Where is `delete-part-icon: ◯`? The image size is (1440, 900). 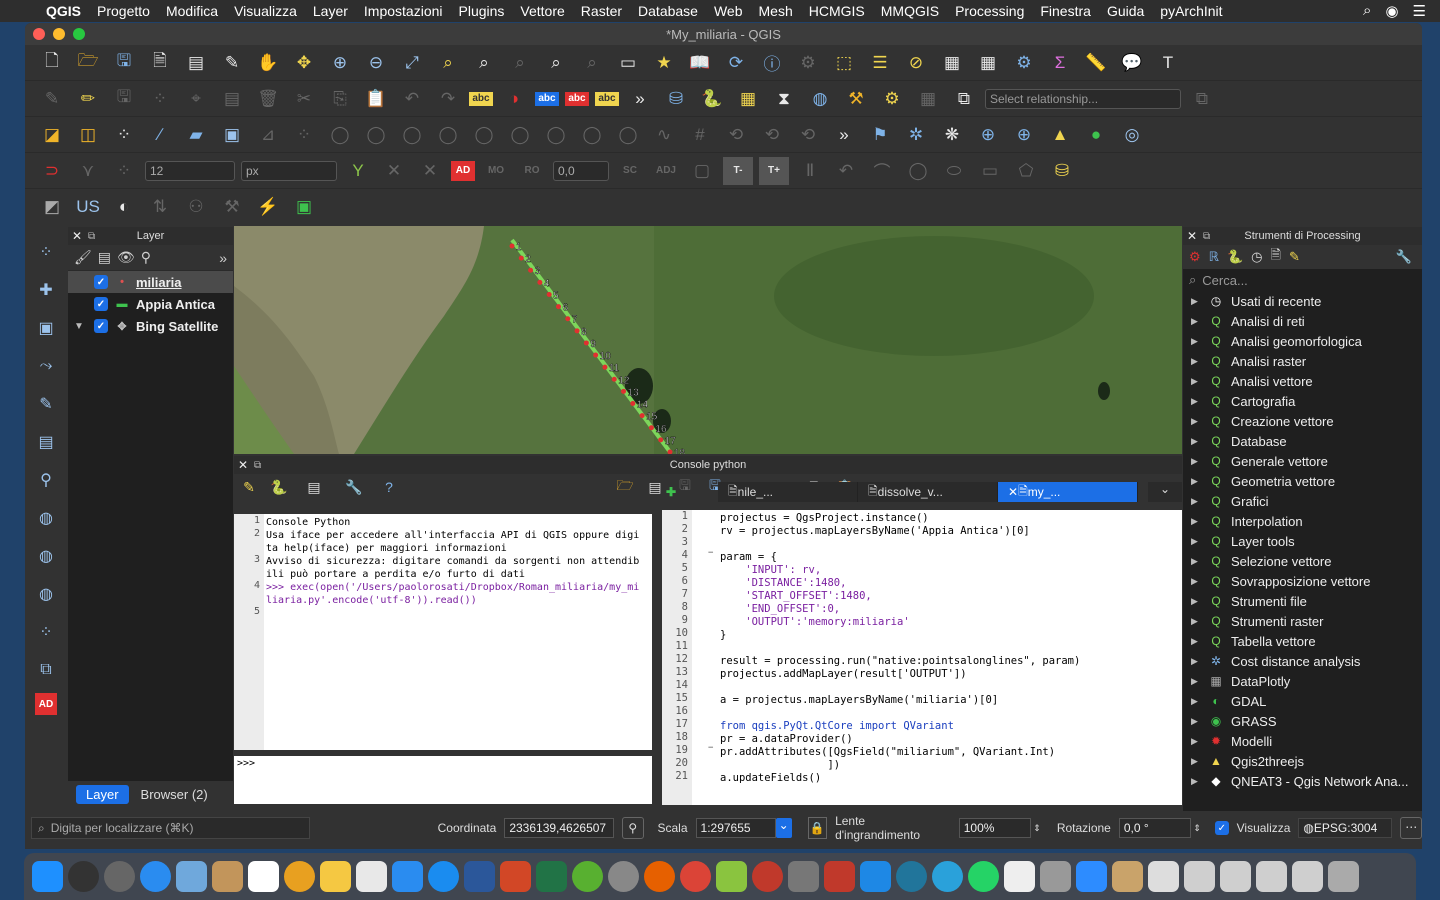 delete-part-icon: ◯ is located at coordinates (412, 135).